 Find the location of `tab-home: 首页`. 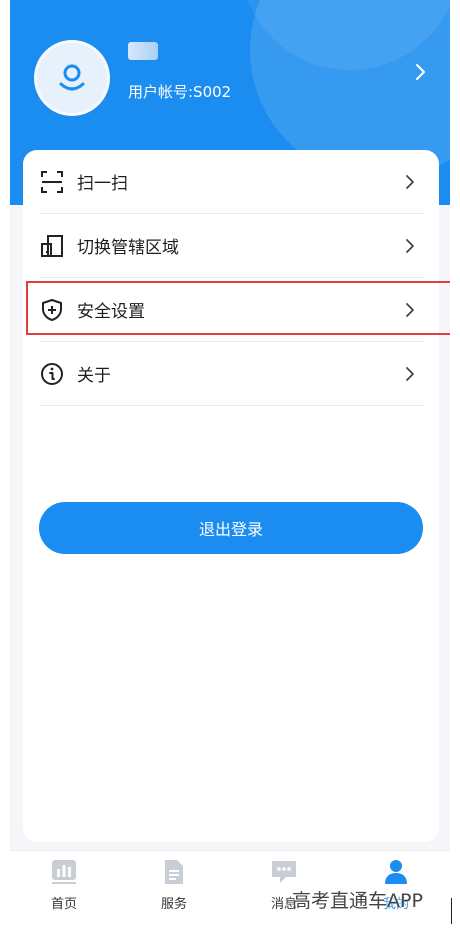

tab-home: 首页 is located at coordinates (64, 887).